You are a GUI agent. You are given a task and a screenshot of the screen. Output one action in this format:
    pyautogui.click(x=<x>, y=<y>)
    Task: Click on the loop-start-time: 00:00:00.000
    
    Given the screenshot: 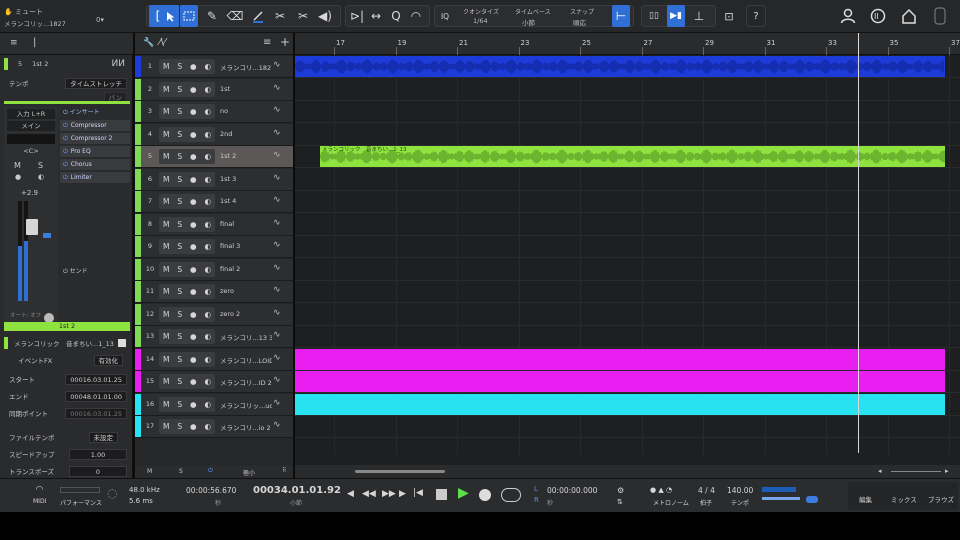 What is the action you would take?
    pyautogui.click(x=572, y=490)
    